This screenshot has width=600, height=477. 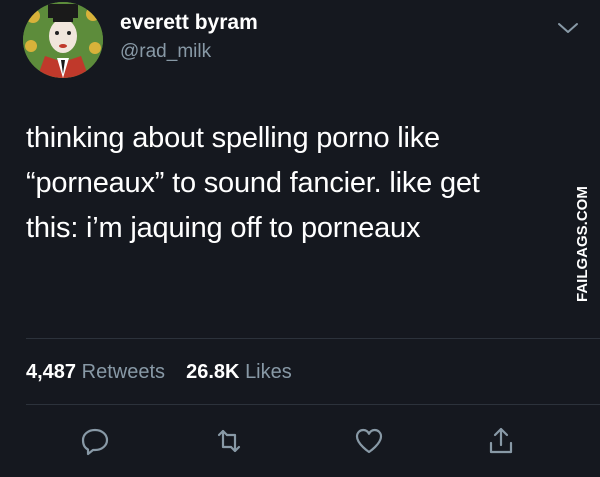 I want to click on retweets-label: Retweets, so click(x=123, y=372).